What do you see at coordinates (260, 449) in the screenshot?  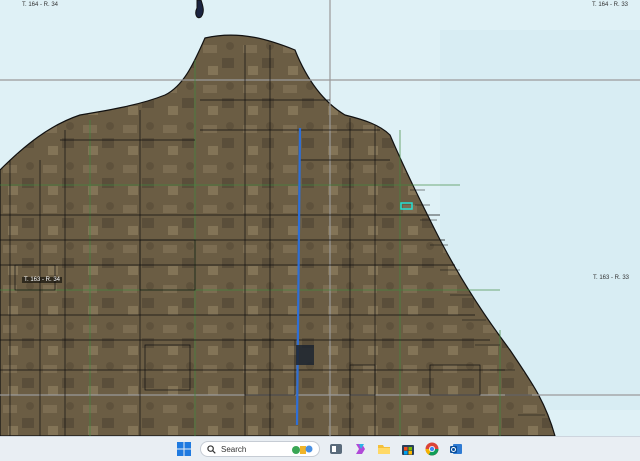 I see `search-input: Search` at bounding box center [260, 449].